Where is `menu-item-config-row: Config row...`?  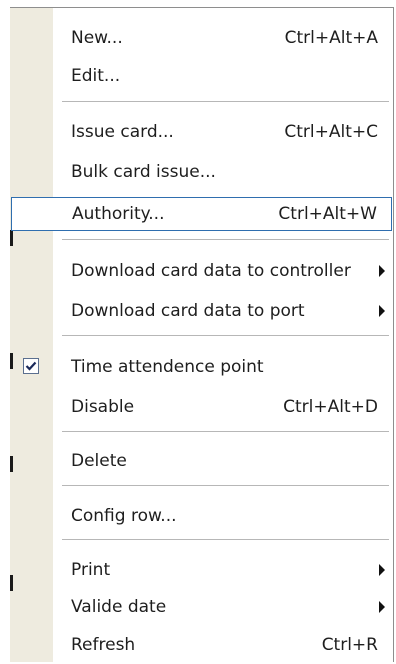
menu-item-config-row: Config row... is located at coordinates (201, 516).